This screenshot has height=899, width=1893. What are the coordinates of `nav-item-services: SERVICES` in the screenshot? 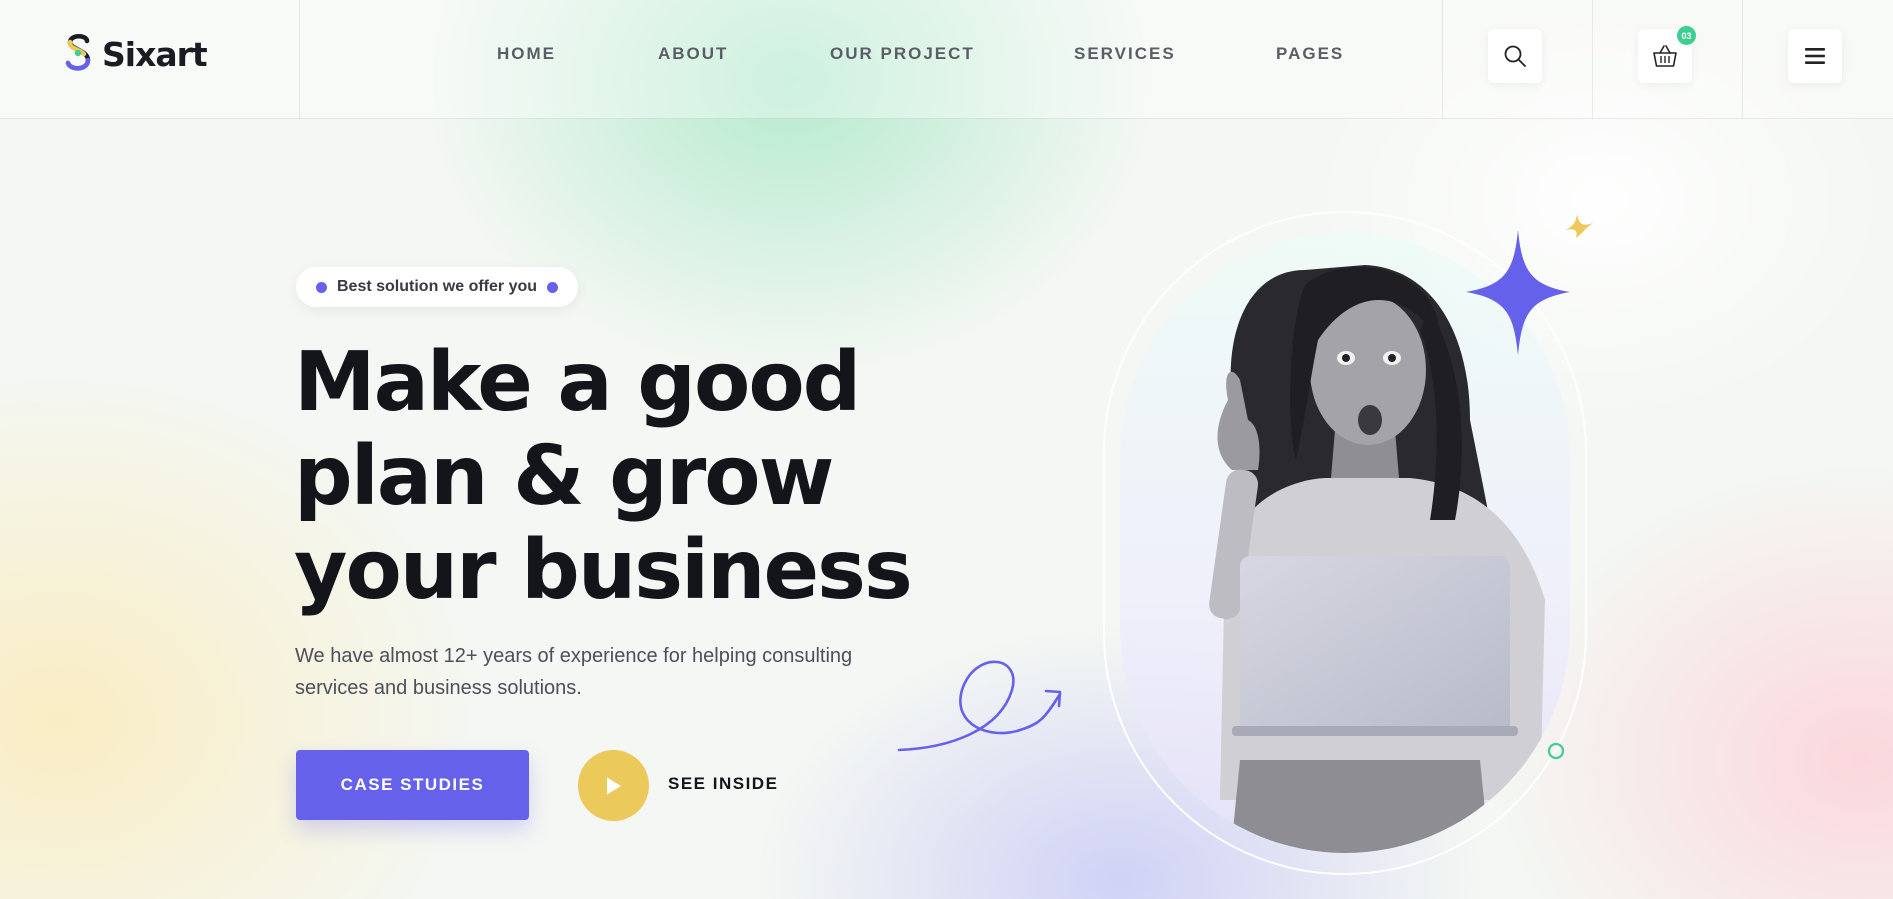 It's located at (1125, 54).